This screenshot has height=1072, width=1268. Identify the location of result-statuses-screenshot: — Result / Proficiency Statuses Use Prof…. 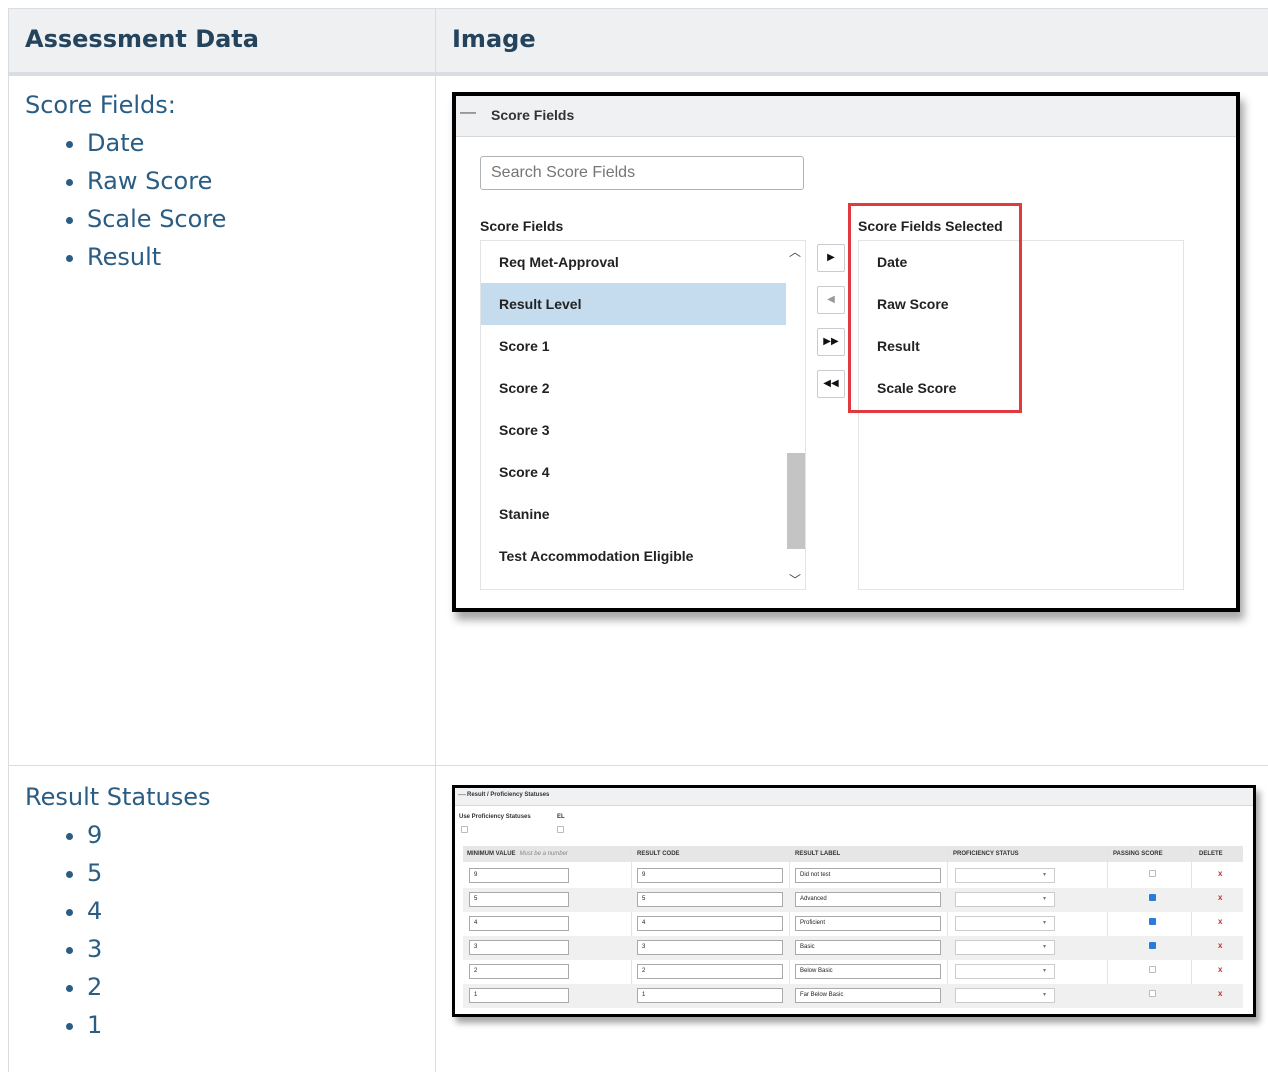
(854, 901).